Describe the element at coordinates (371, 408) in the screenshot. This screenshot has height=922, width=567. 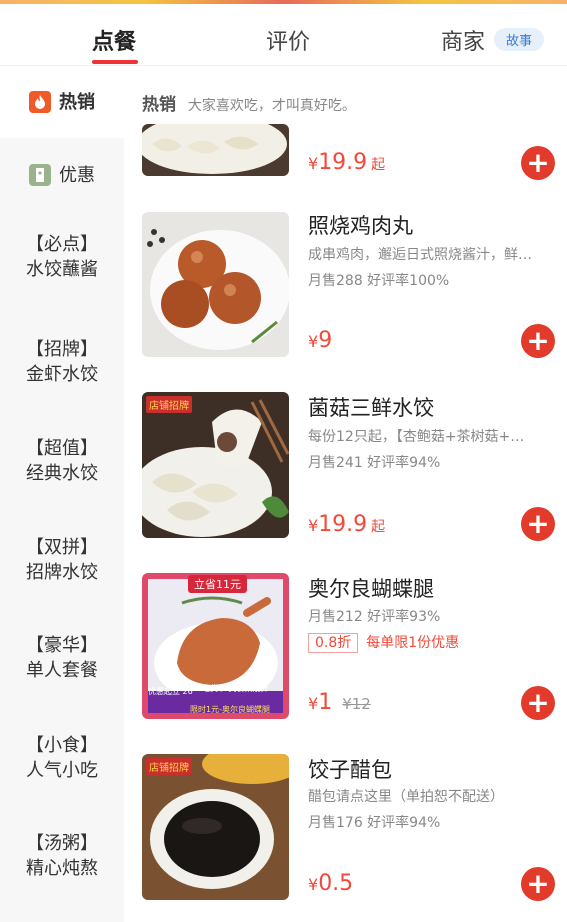
I see `dish-title: 菌菇三鲜水饺` at that location.